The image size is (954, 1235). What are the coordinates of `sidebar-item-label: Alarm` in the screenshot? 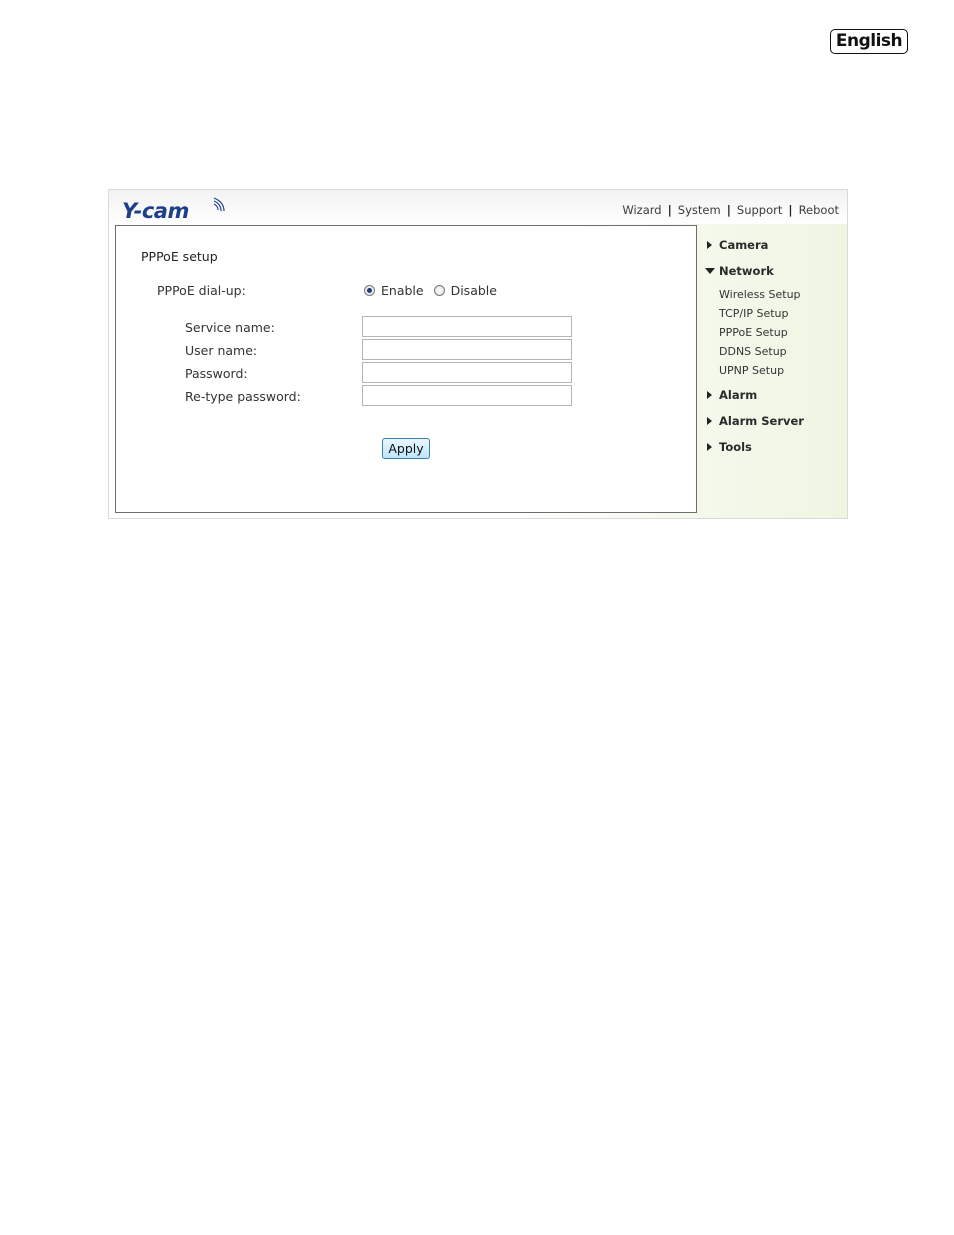 It's located at (738, 395).